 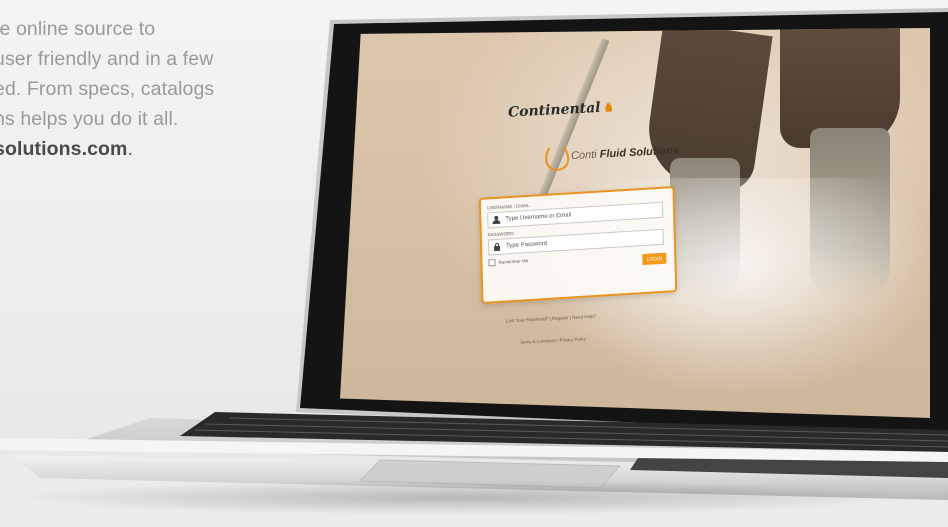 I want to click on remember-label: Remember Me, so click(x=513, y=261).